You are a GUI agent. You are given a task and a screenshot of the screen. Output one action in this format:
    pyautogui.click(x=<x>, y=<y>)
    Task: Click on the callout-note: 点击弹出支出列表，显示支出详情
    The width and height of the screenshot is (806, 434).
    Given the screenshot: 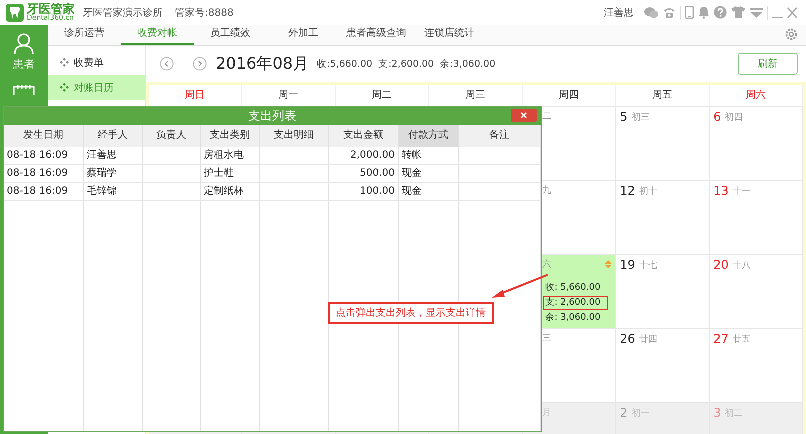 What is the action you would take?
    pyautogui.click(x=411, y=313)
    